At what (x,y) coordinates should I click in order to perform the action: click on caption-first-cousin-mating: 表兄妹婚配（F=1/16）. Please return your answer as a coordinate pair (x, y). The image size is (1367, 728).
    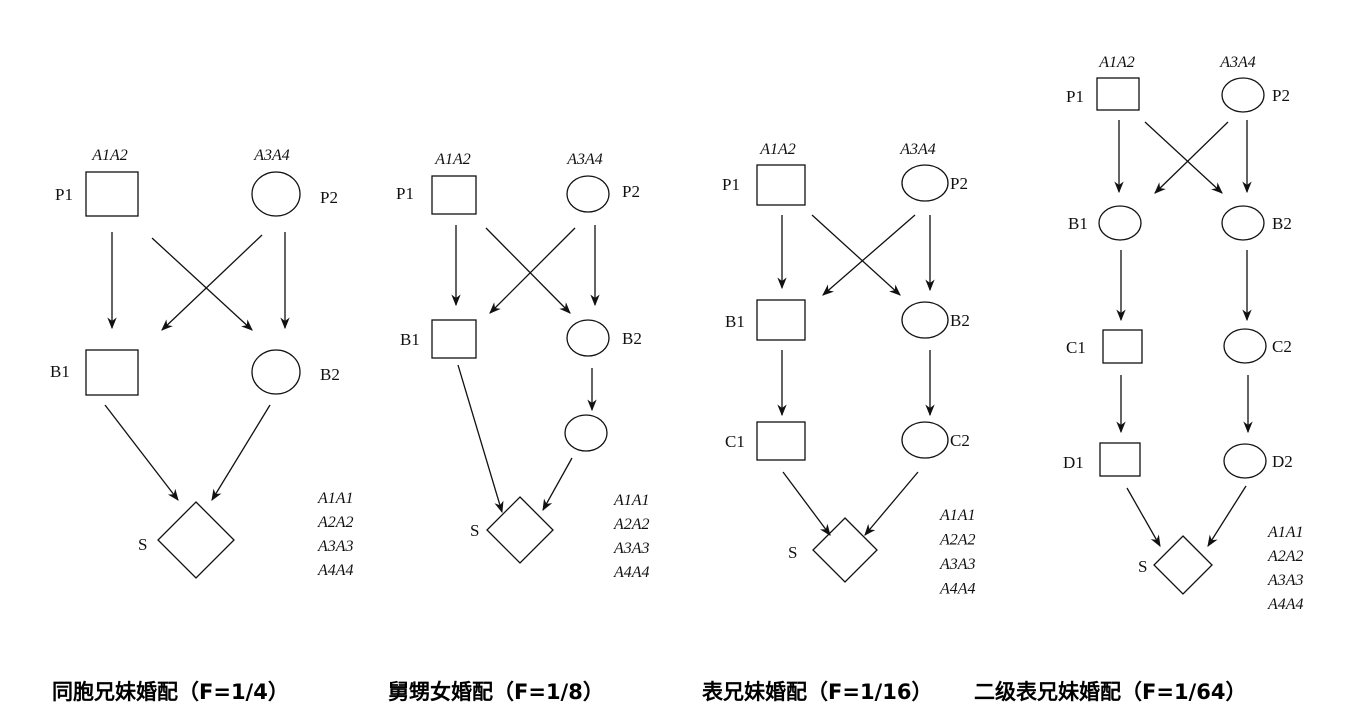
    Looking at the image, I should click on (817, 692).